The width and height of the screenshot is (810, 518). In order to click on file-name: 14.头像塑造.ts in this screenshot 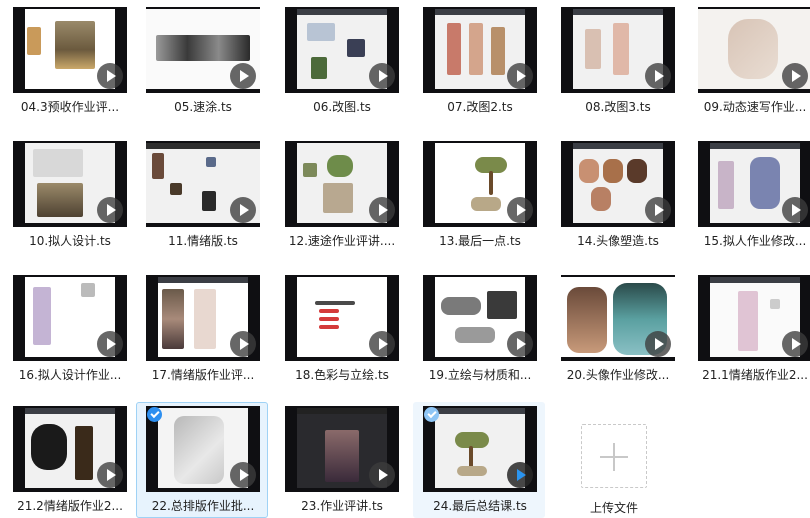, I will do `click(618, 240)`.